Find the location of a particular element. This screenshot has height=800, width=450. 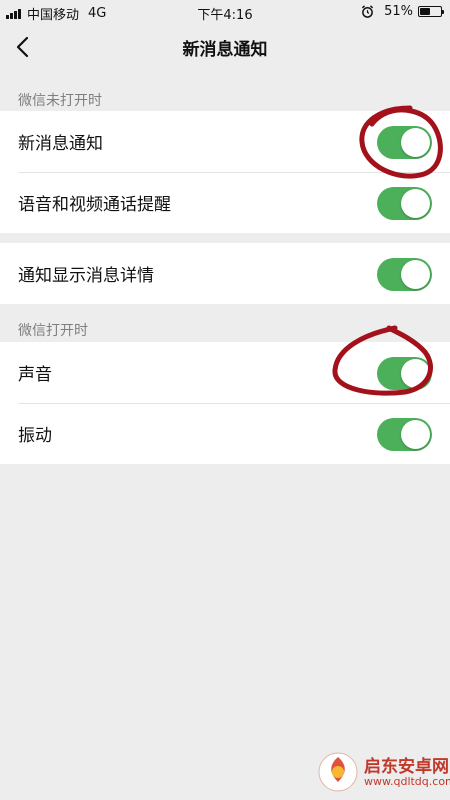

group-notification-detail: 通知显示消息详情 is located at coordinates (225, 273).